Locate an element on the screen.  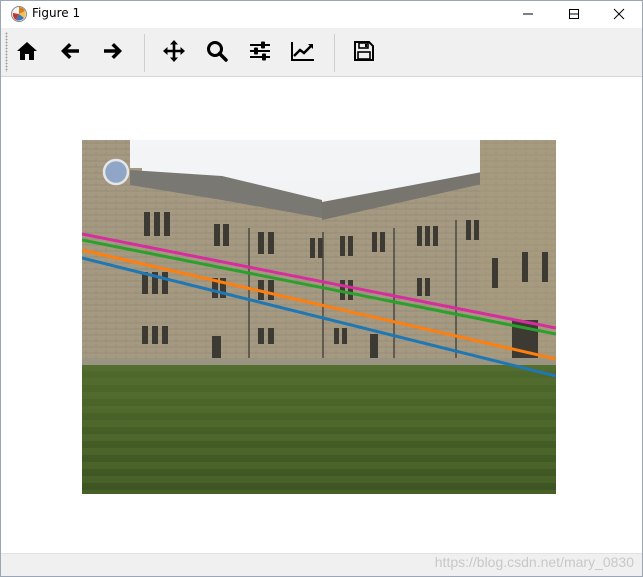
floppy-disk-icon is located at coordinates (364, 53).